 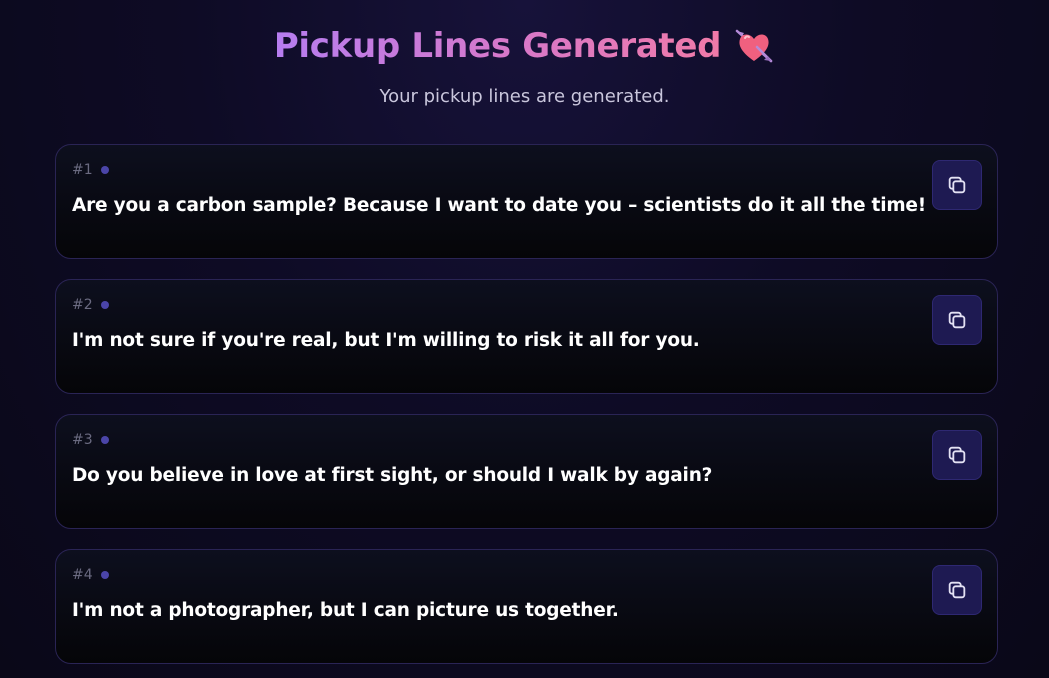 I want to click on heart-with-arrow-icon, so click(x=754, y=46).